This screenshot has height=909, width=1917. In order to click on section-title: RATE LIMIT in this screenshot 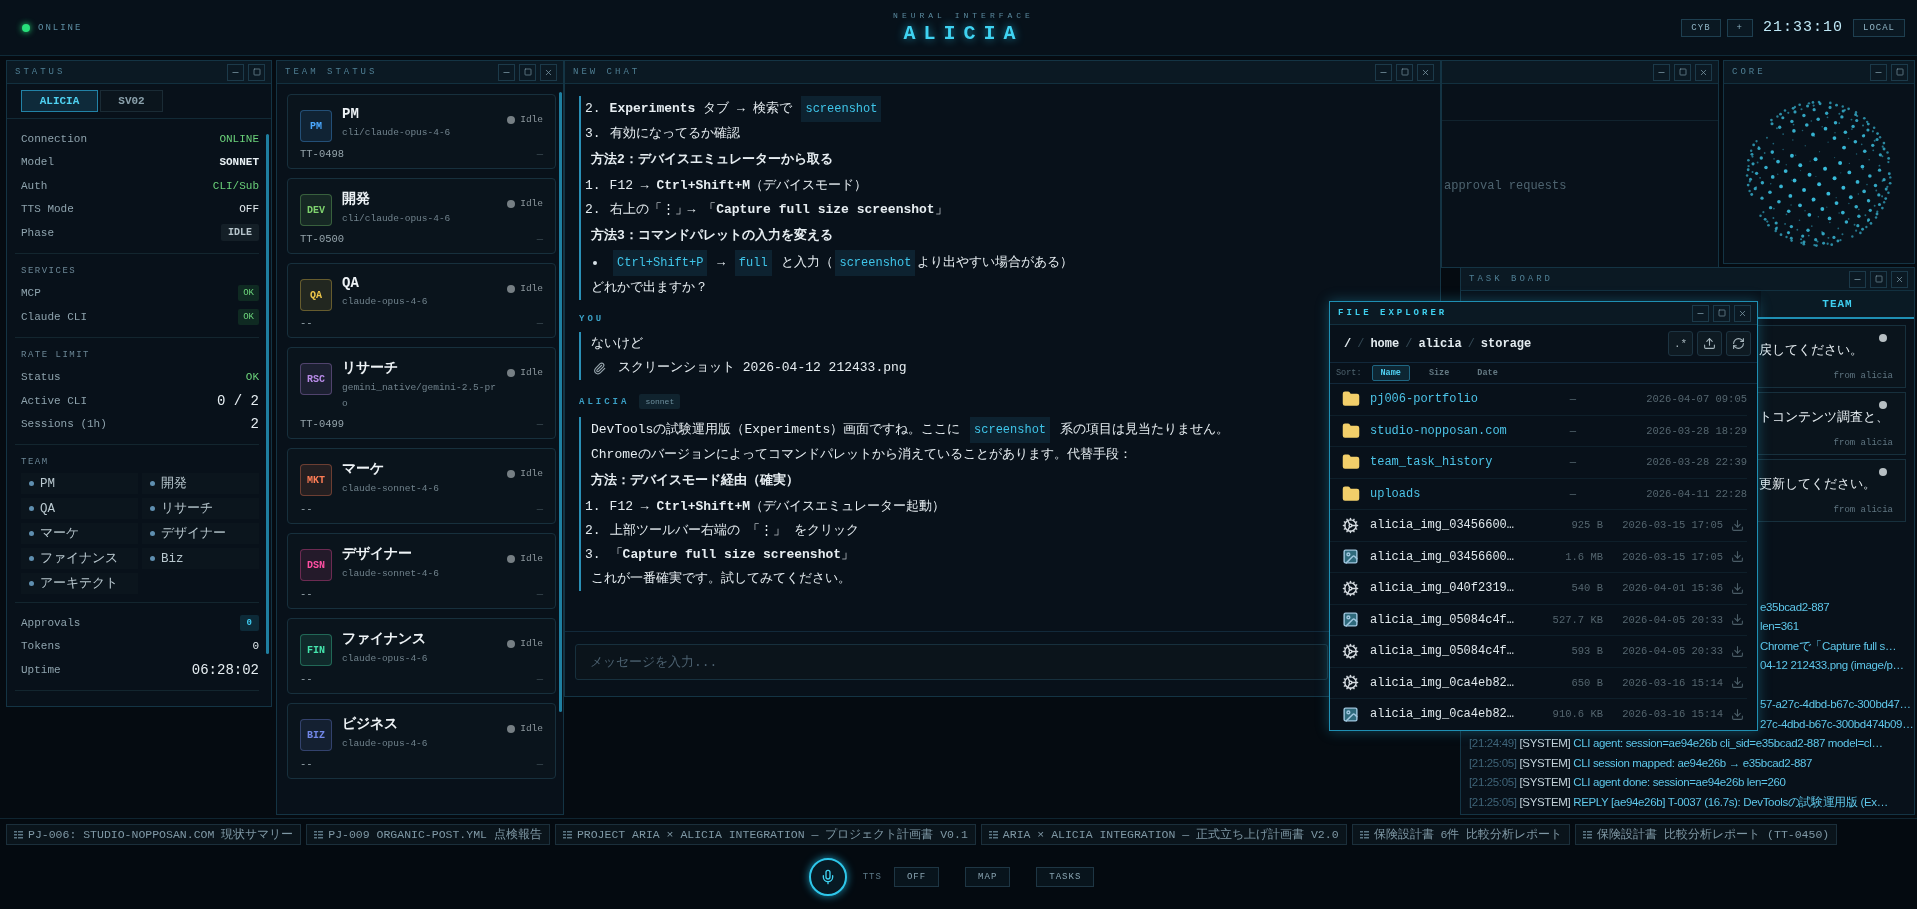, I will do `click(56, 354)`.